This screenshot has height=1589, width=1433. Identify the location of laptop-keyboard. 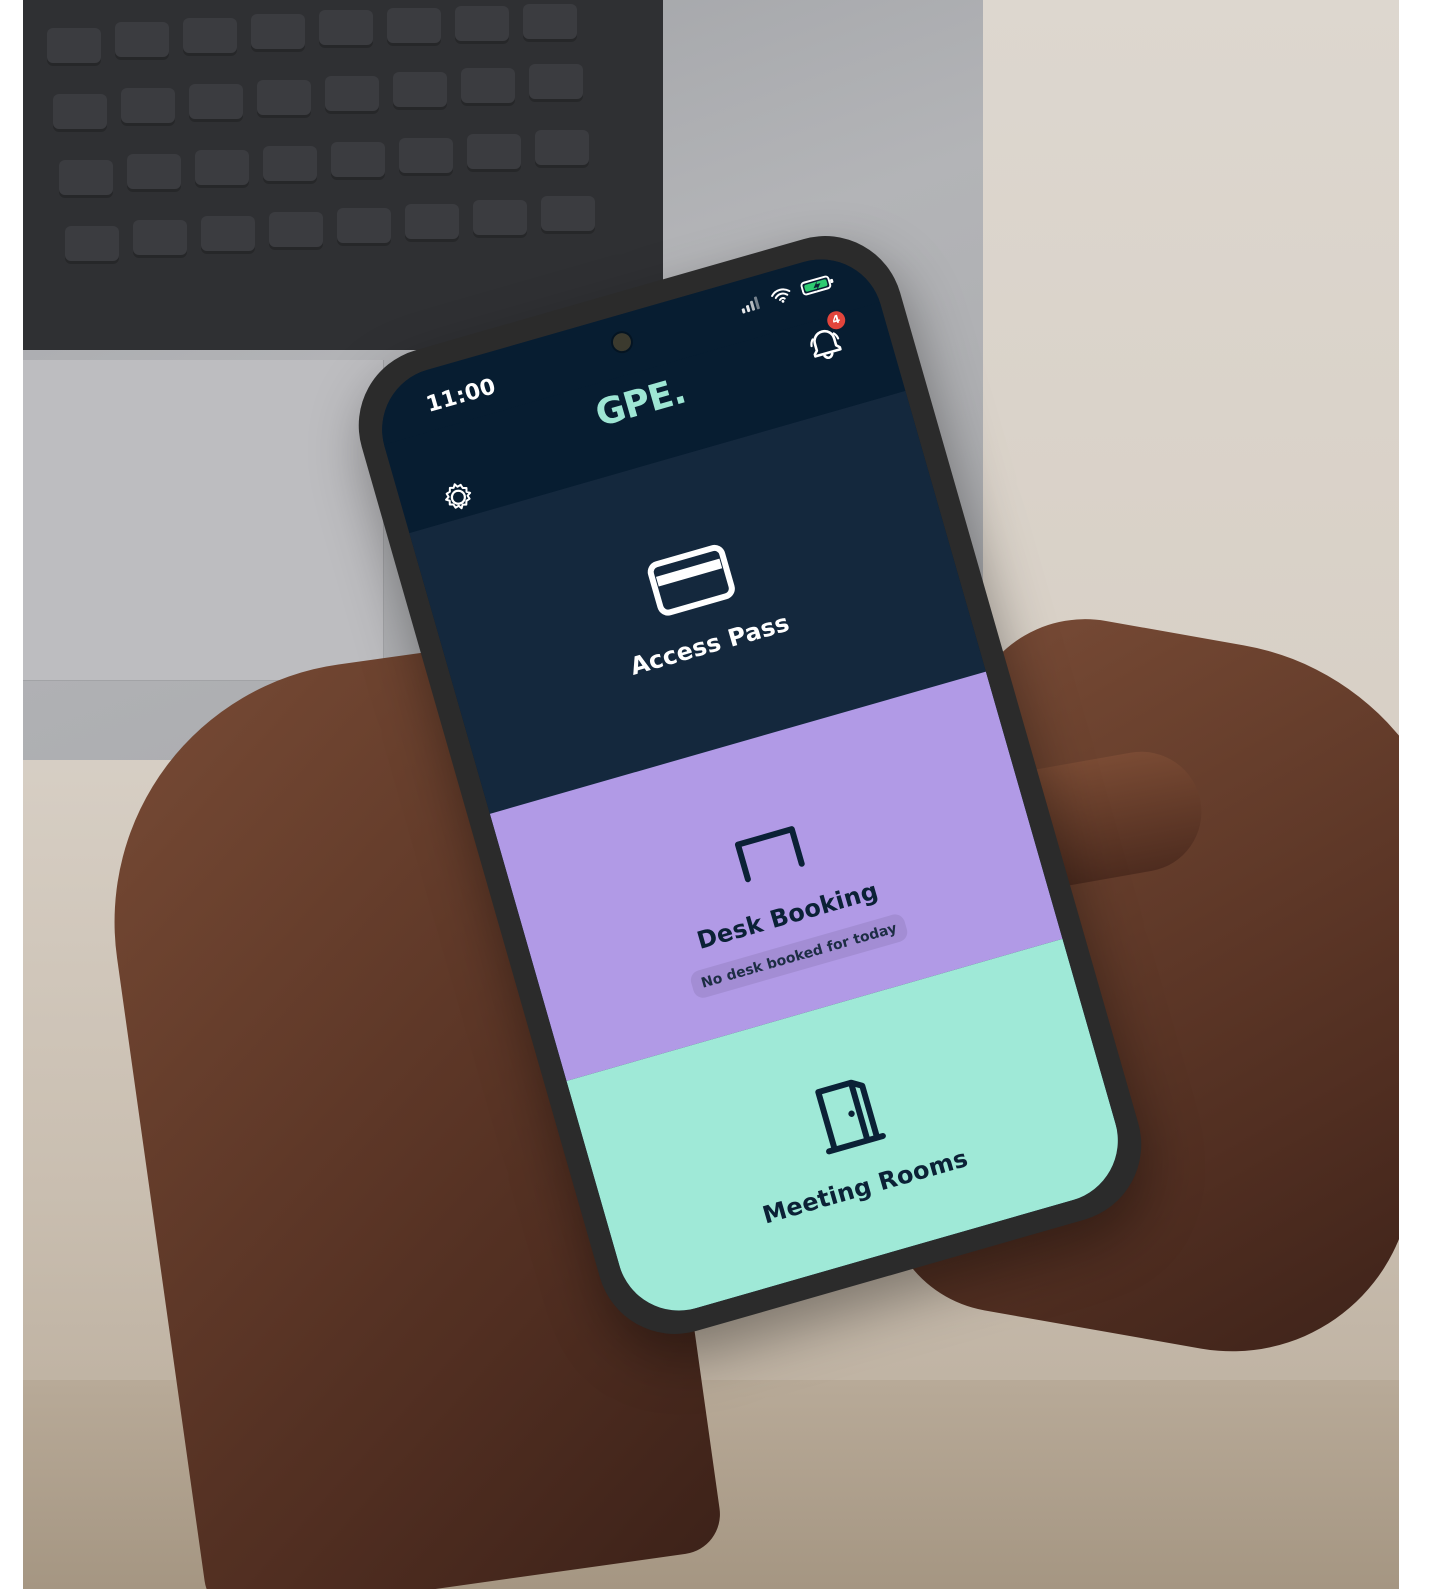
(343, 175).